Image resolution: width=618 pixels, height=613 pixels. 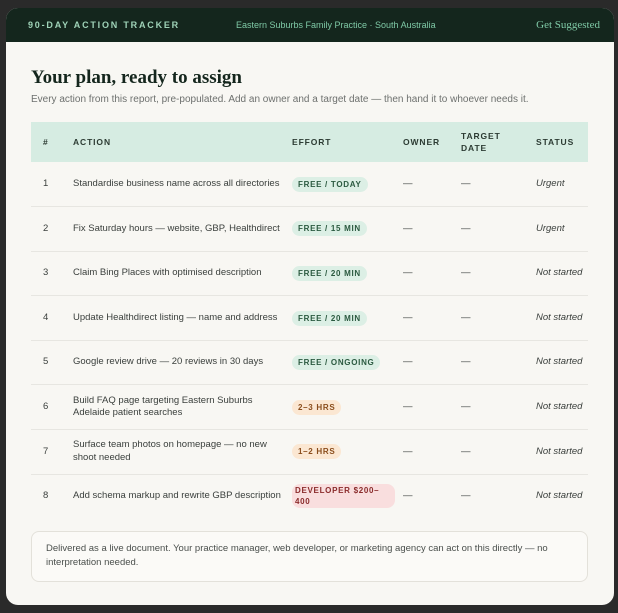 I want to click on effort-badge: 1–2 HRS, so click(x=317, y=452).